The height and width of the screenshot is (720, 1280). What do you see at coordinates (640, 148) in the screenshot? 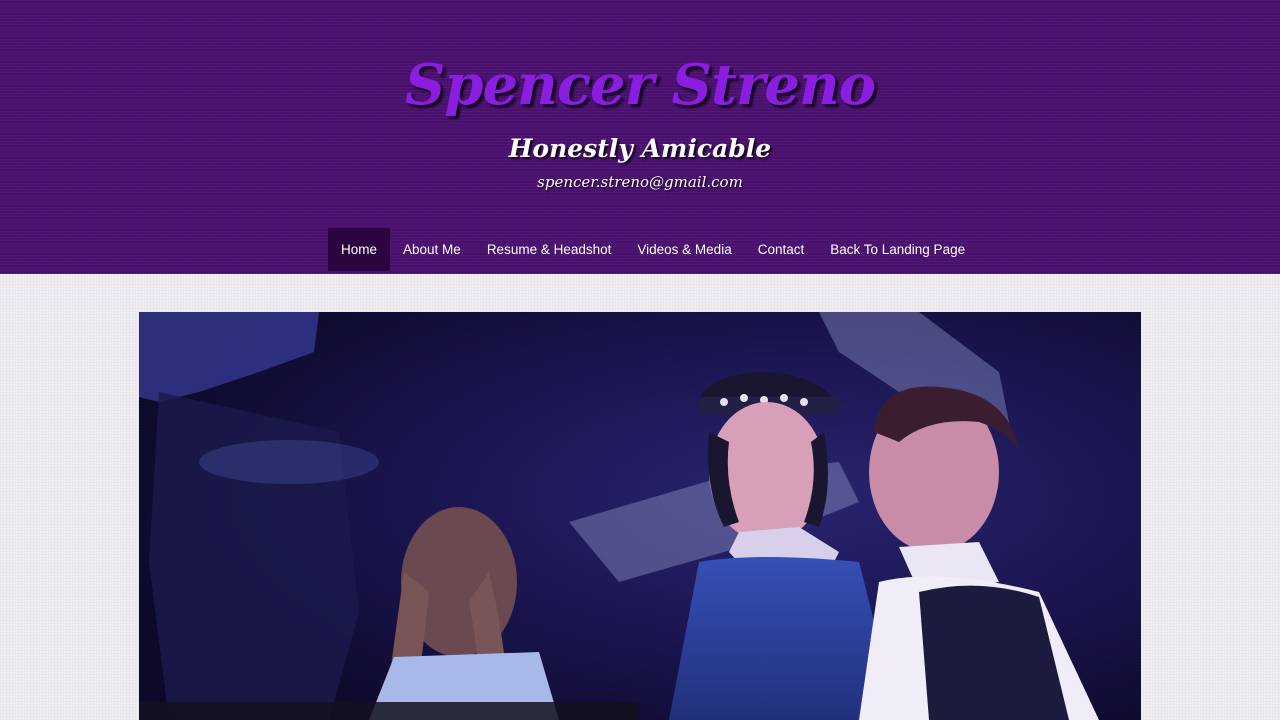
I see `site-tagline: Honestly Amicable` at bounding box center [640, 148].